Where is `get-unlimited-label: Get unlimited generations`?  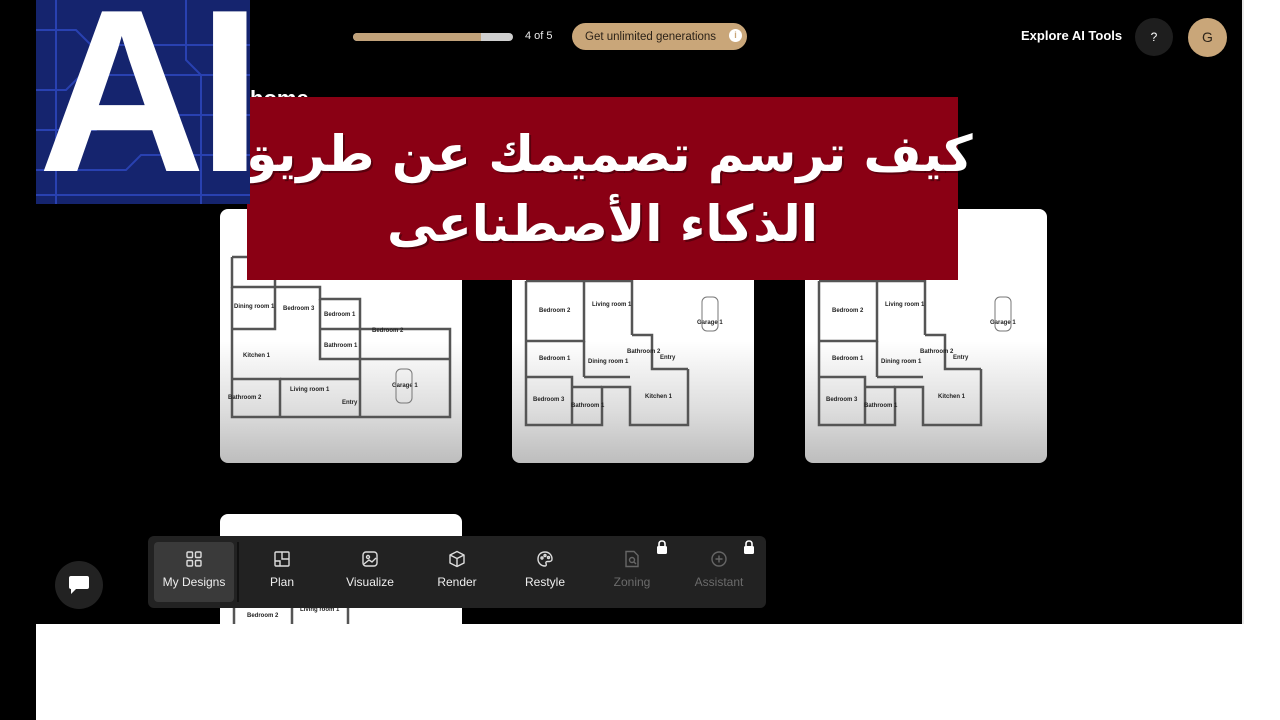
get-unlimited-label: Get unlimited generations is located at coordinates (651, 36).